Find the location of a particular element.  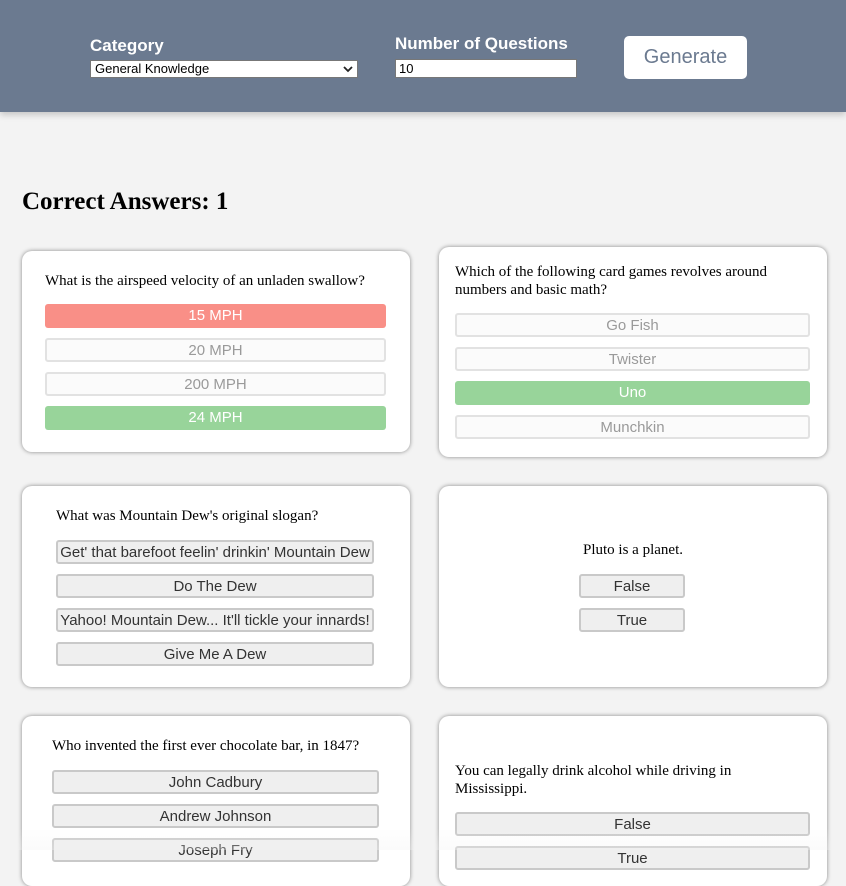

answer-option: Do The Dew is located at coordinates (215, 586).